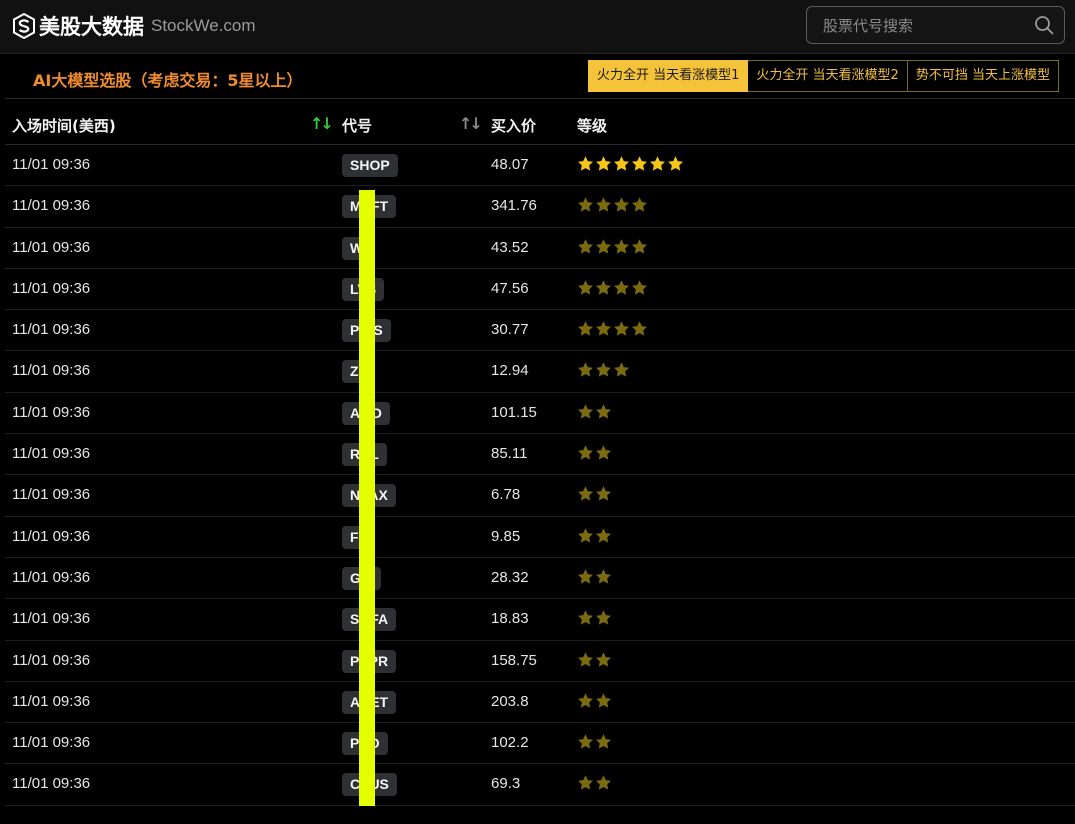  Describe the element at coordinates (510, 330) in the screenshot. I see `buy-price: 30.77` at that location.